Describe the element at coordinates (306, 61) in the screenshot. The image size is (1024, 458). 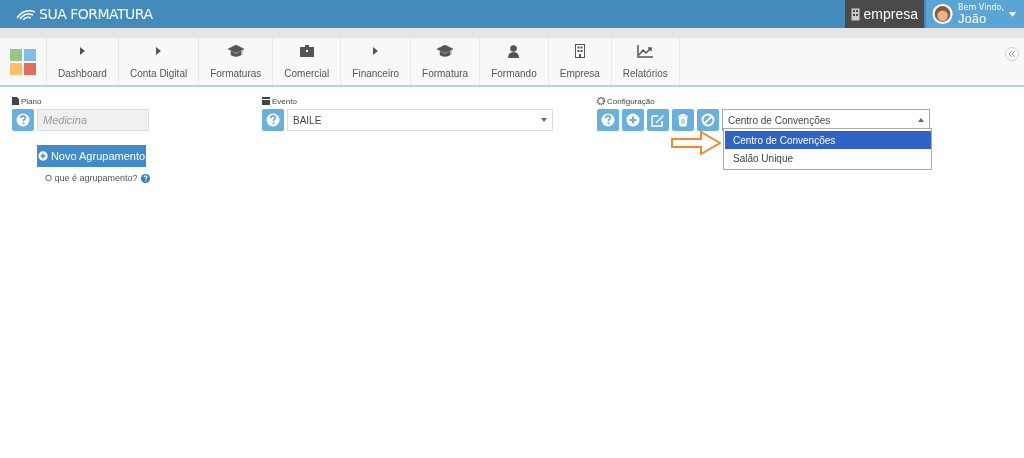
I see `nav-item: Comercial` at that location.